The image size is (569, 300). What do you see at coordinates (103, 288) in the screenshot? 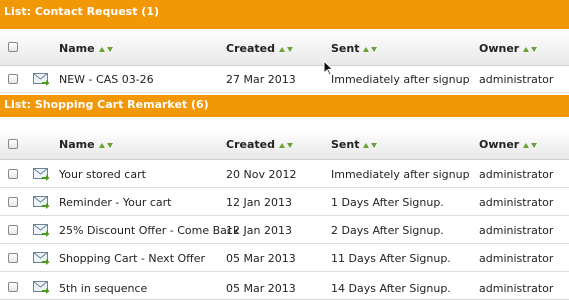
I see `row-name: 5th in sequence` at bounding box center [103, 288].